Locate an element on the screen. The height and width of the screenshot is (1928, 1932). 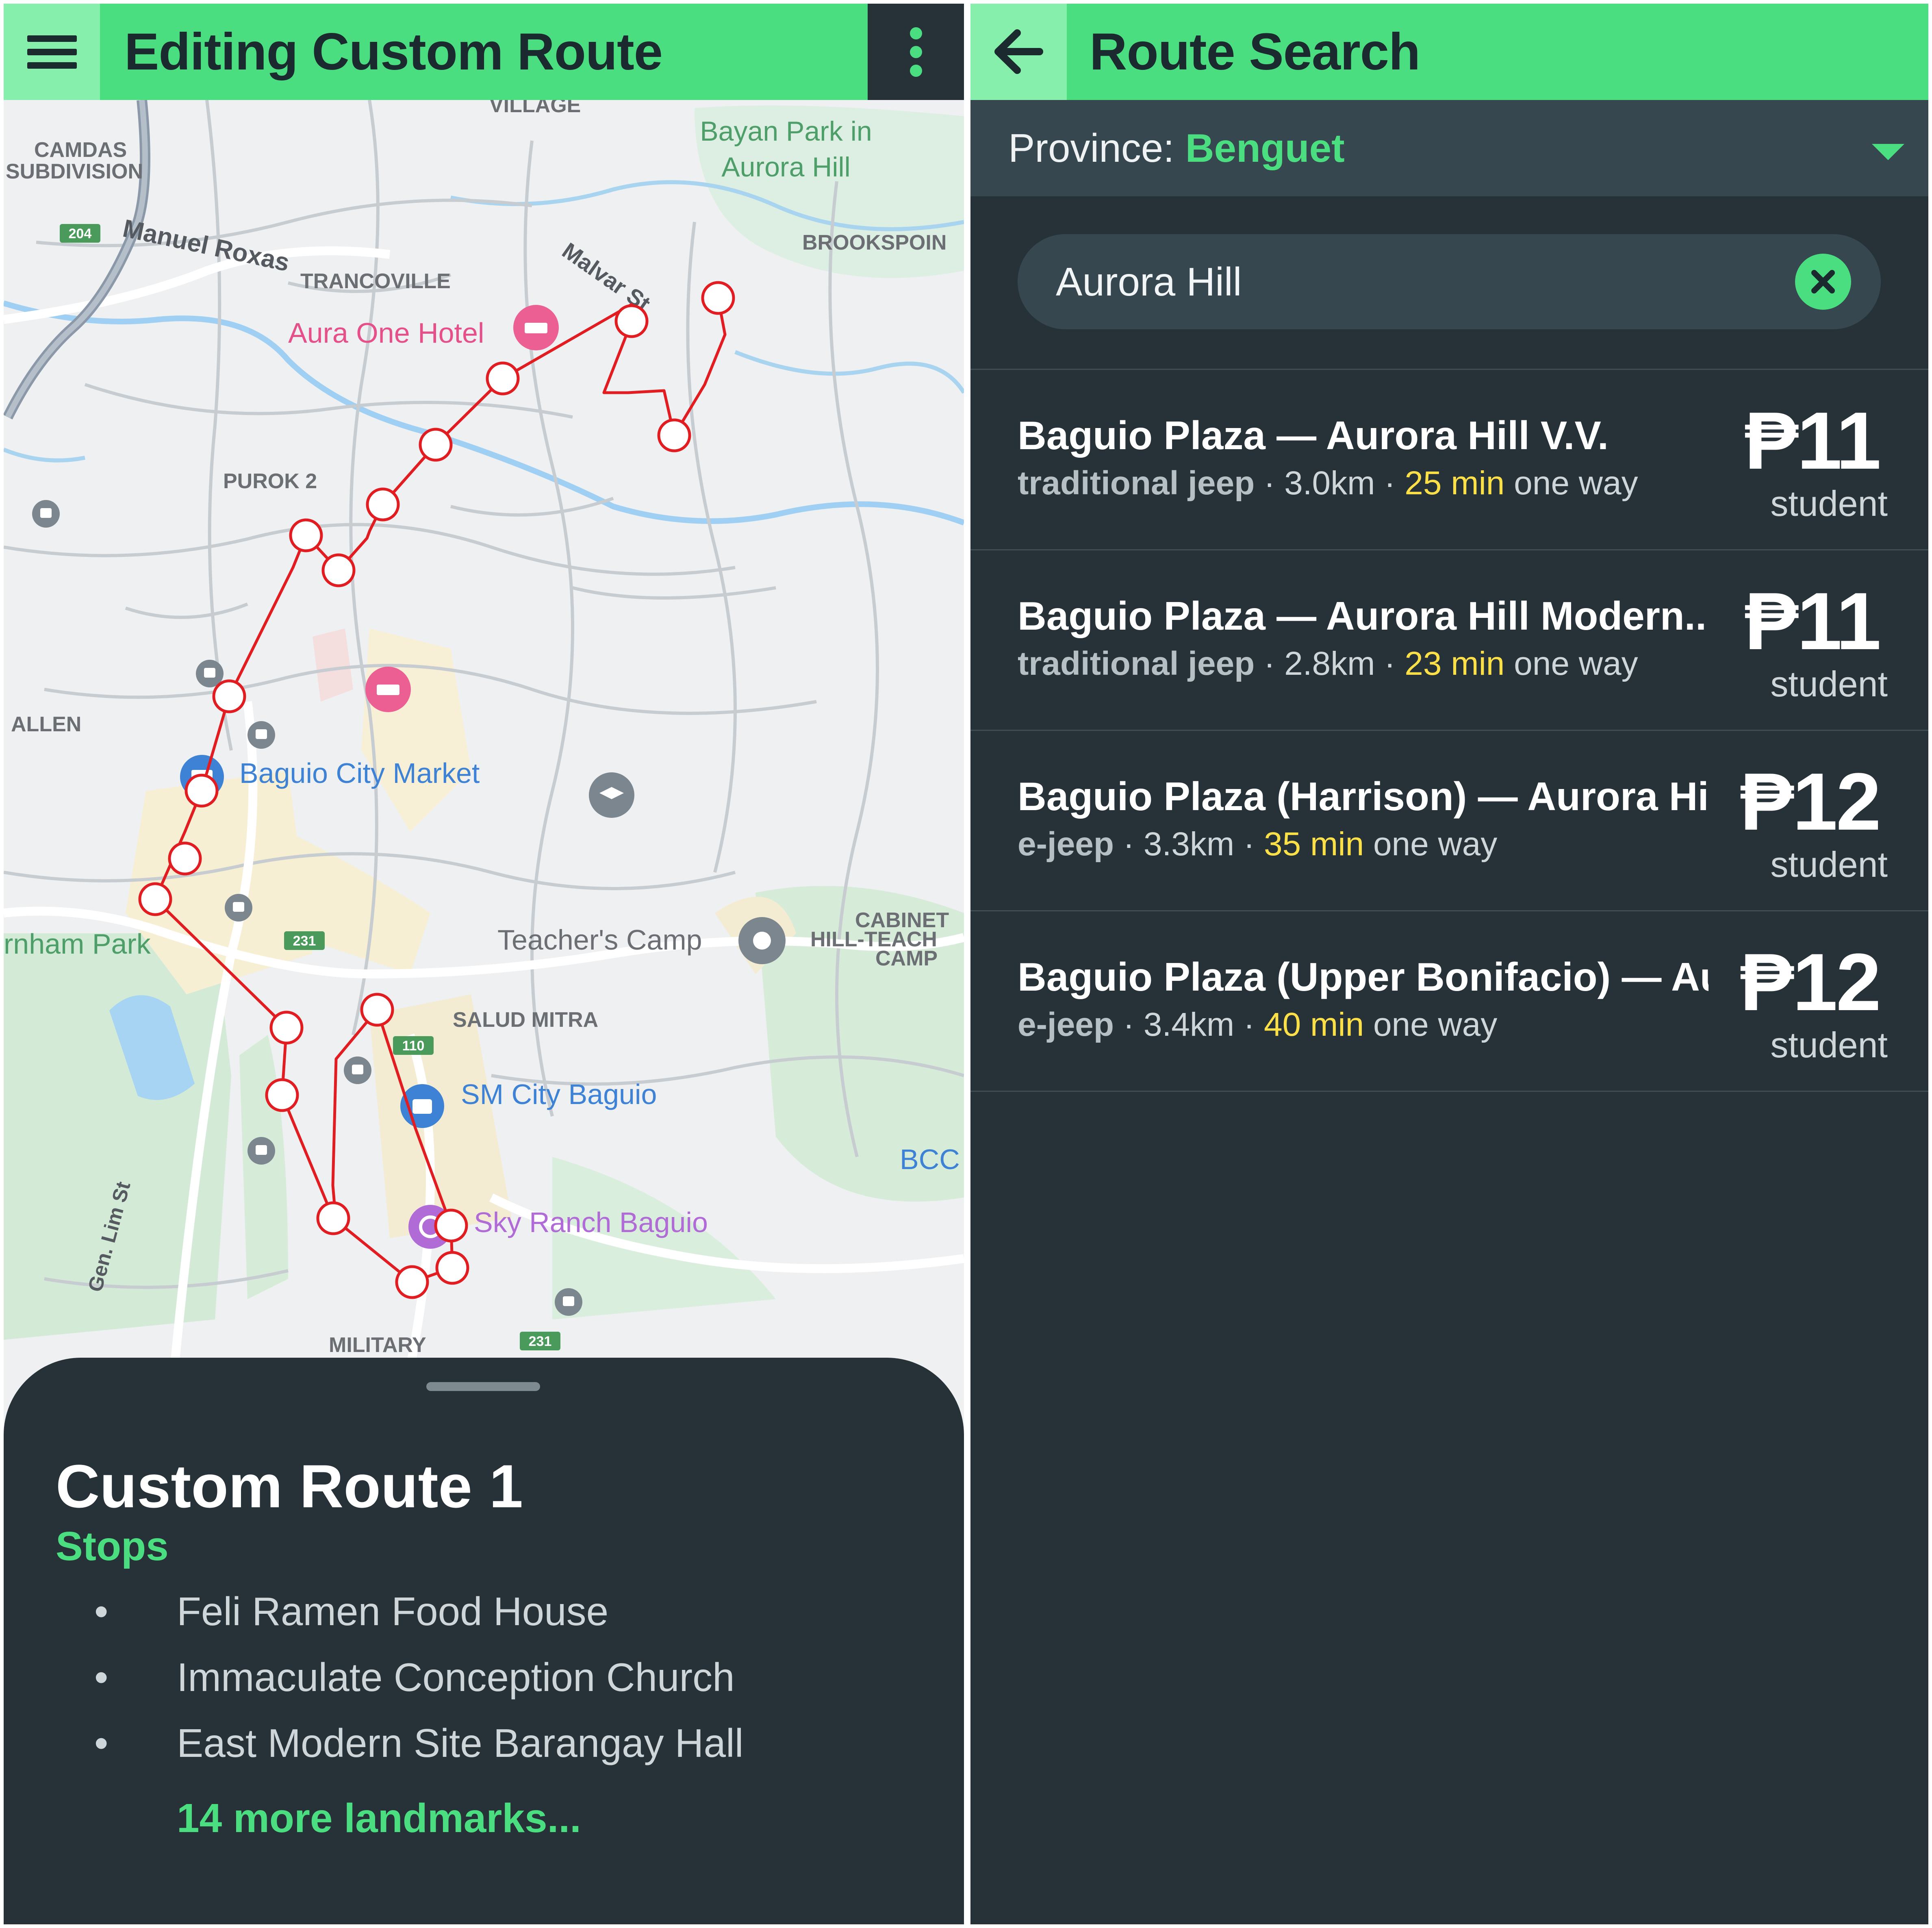
road-badge-204: 204 is located at coordinates (80, 234).